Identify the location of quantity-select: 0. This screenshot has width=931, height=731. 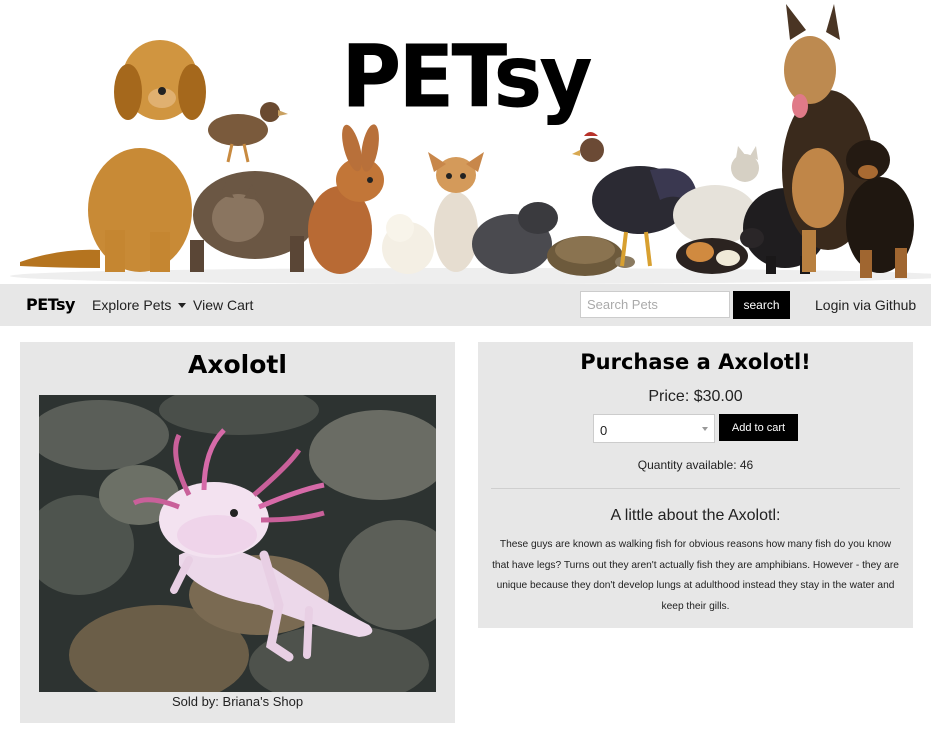
(654, 428).